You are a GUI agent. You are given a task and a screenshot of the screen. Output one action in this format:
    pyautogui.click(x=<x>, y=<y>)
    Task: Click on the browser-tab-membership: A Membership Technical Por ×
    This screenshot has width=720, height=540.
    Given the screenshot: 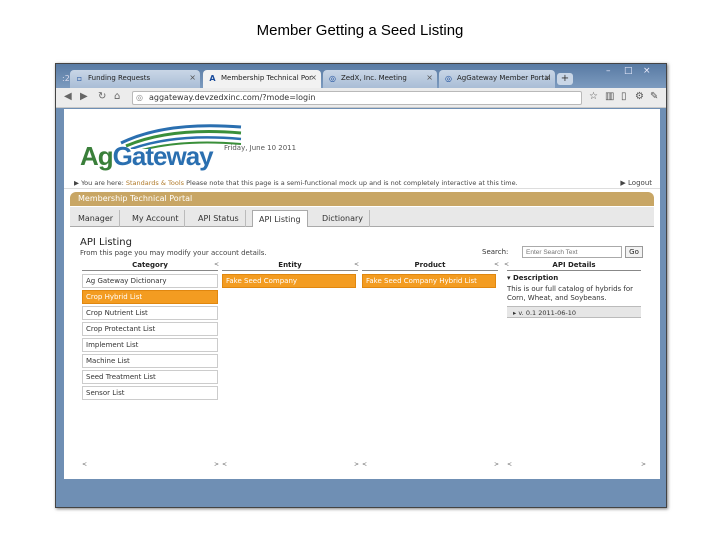 What is the action you would take?
    pyautogui.click(x=262, y=79)
    